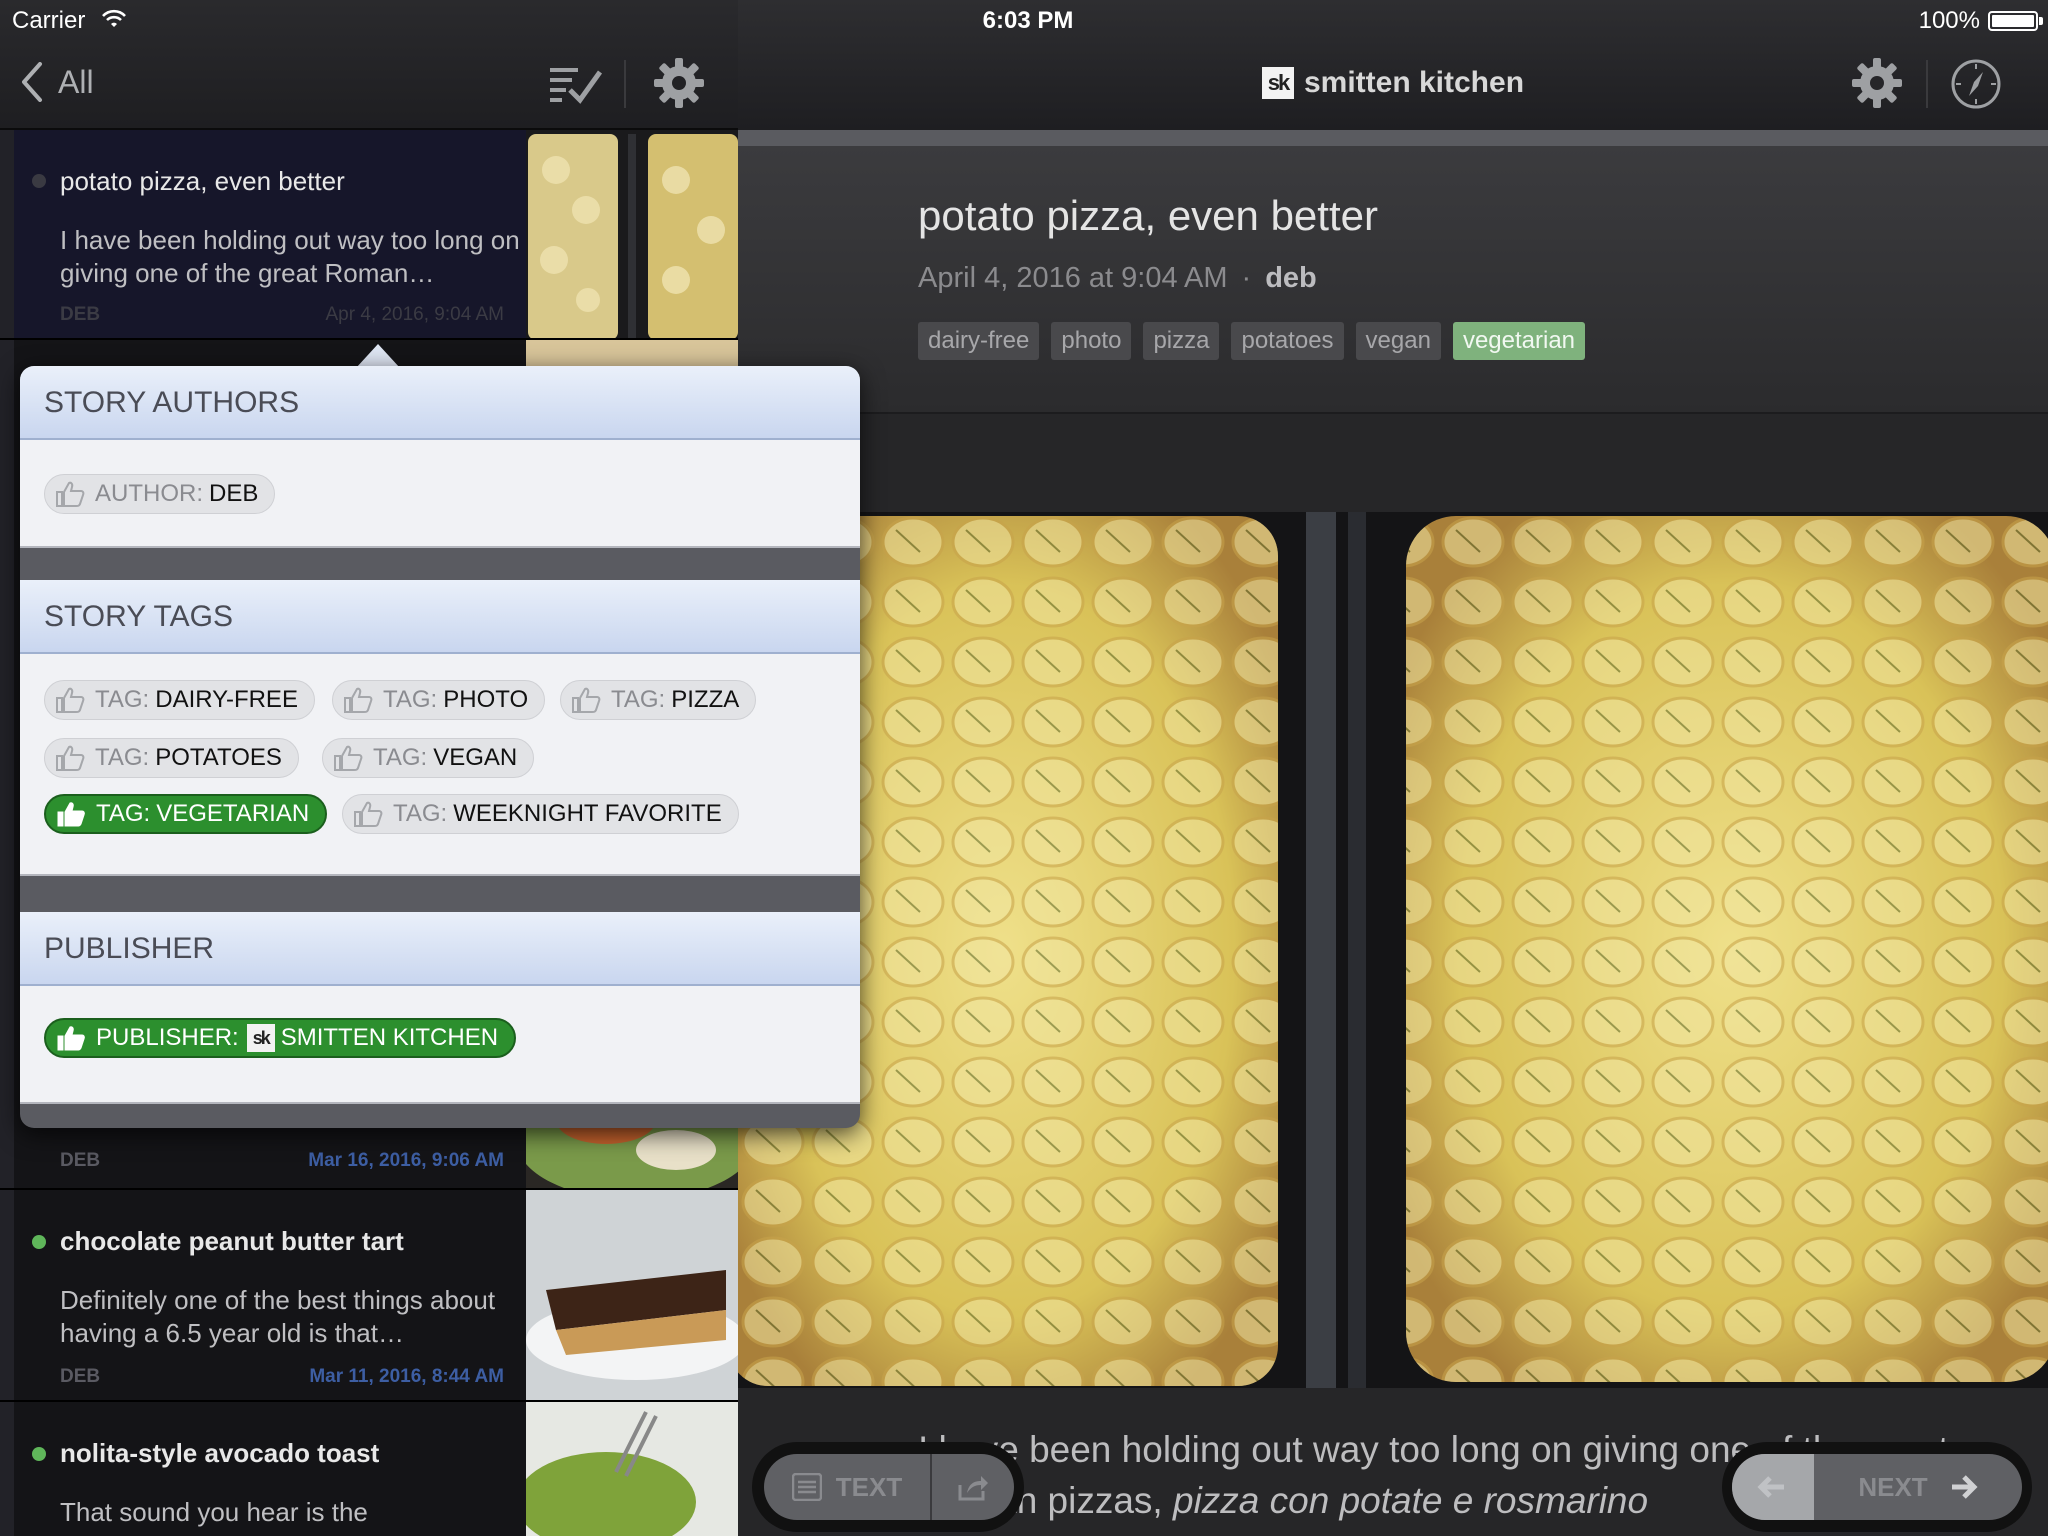  What do you see at coordinates (232, 1241) in the screenshot?
I see `story-title: chocolate peanut butter tart` at bounding box center [232, 1241].